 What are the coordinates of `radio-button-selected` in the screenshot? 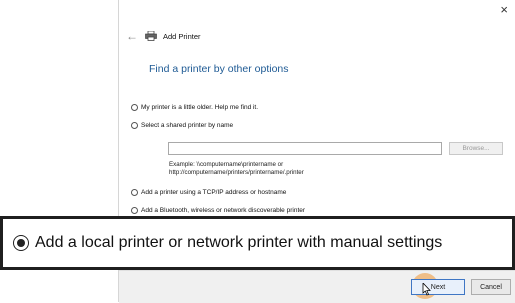 It's located at (21, 243).